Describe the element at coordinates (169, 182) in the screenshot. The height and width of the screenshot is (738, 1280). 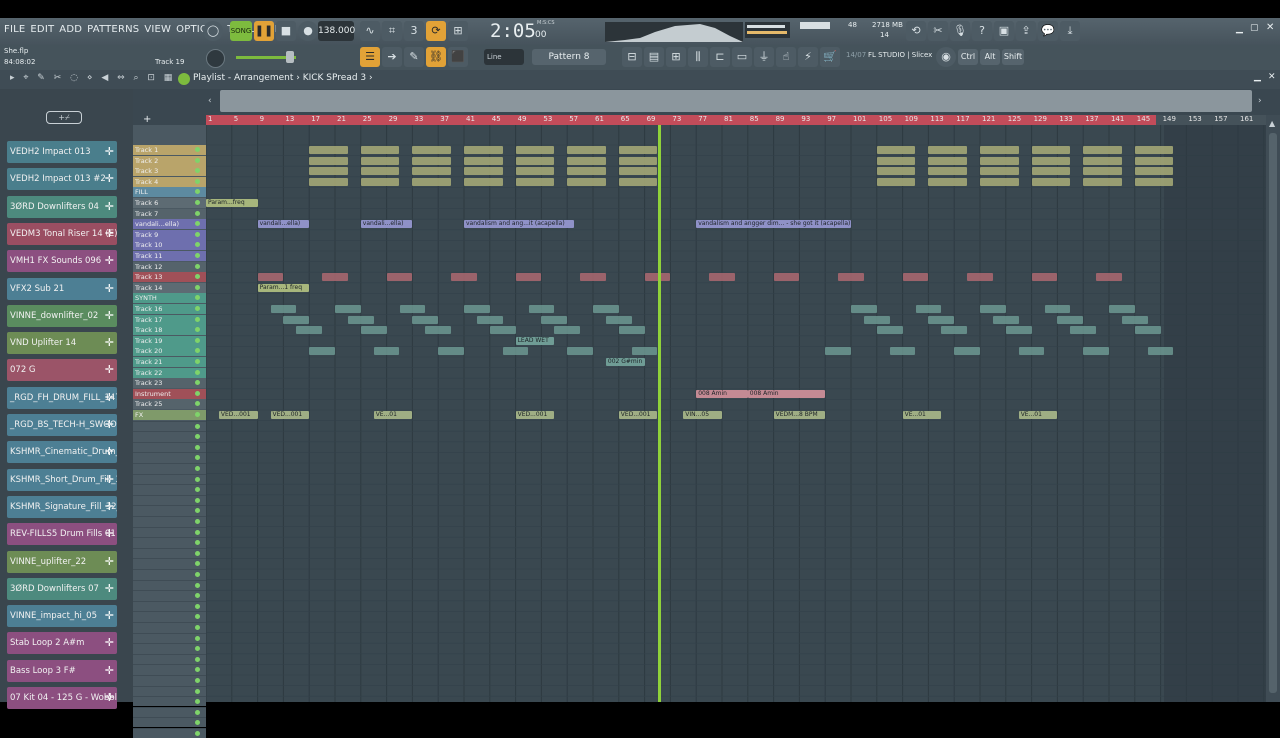
I see `track-header: Track 4` at that location.